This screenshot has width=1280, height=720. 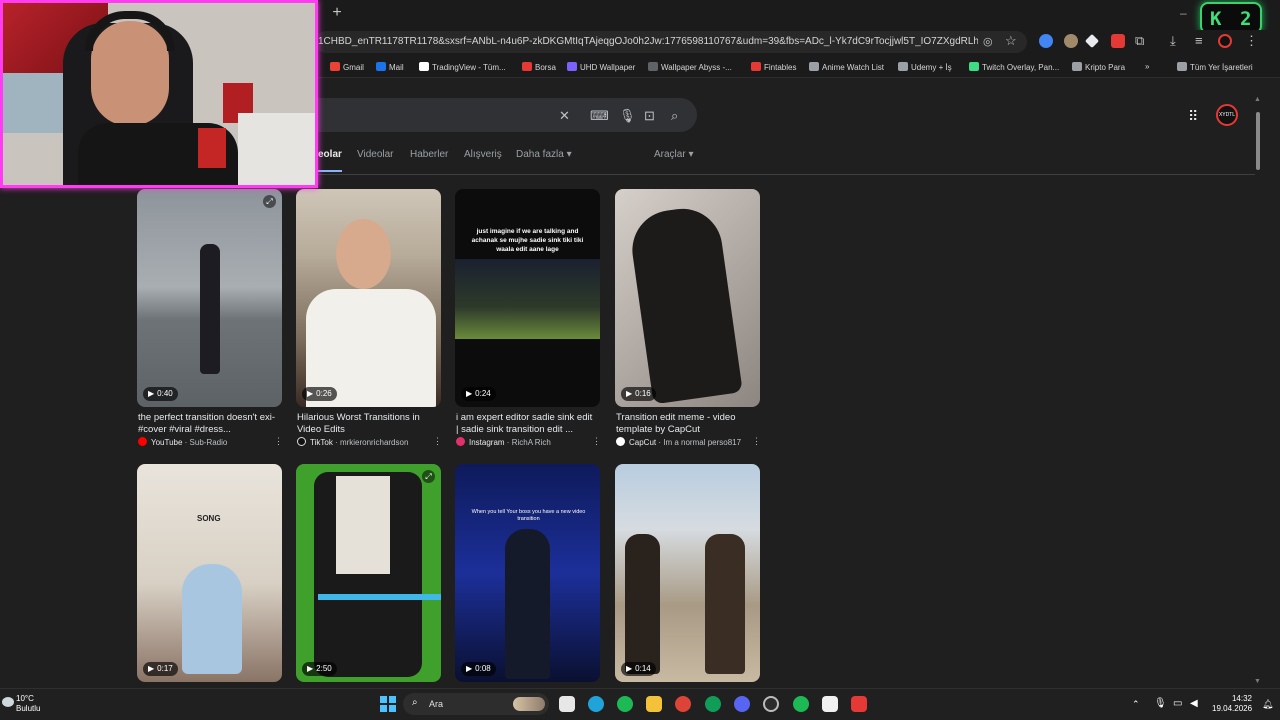 What do you see at coordinates (1267, 704) in the screenshot?
I see `notification-bell-icon: 🔔︎` at bounding box center [1267, 704].